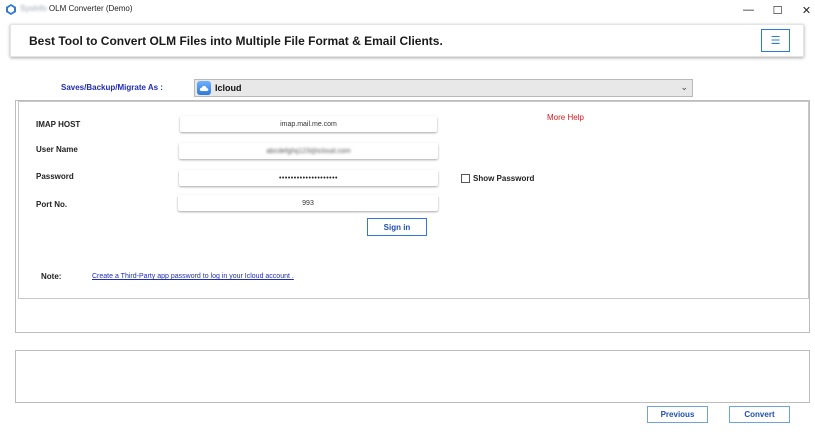 The height and width of the screenshot is (435, 815). What do you see at coordinates (759, 414) in the screenshot?
I see `convert-button: Convert` at bounding box center [759, 414].